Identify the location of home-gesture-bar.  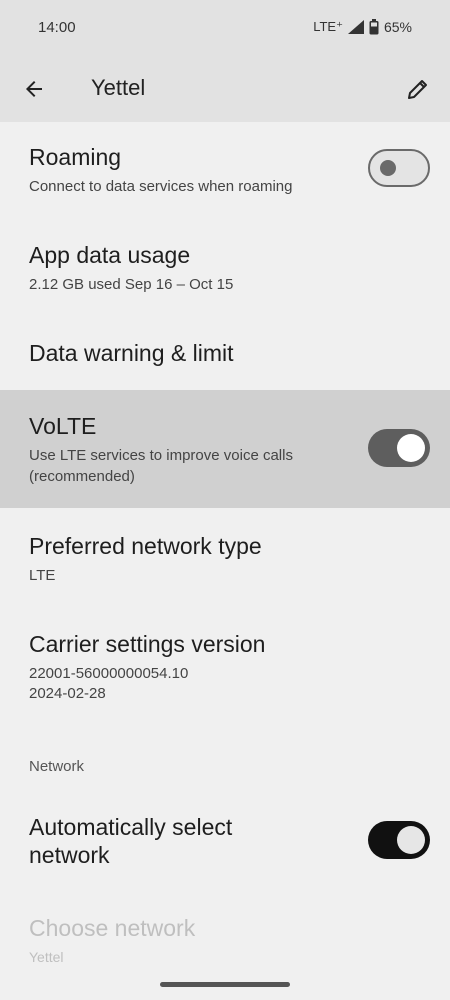
(225, 984).